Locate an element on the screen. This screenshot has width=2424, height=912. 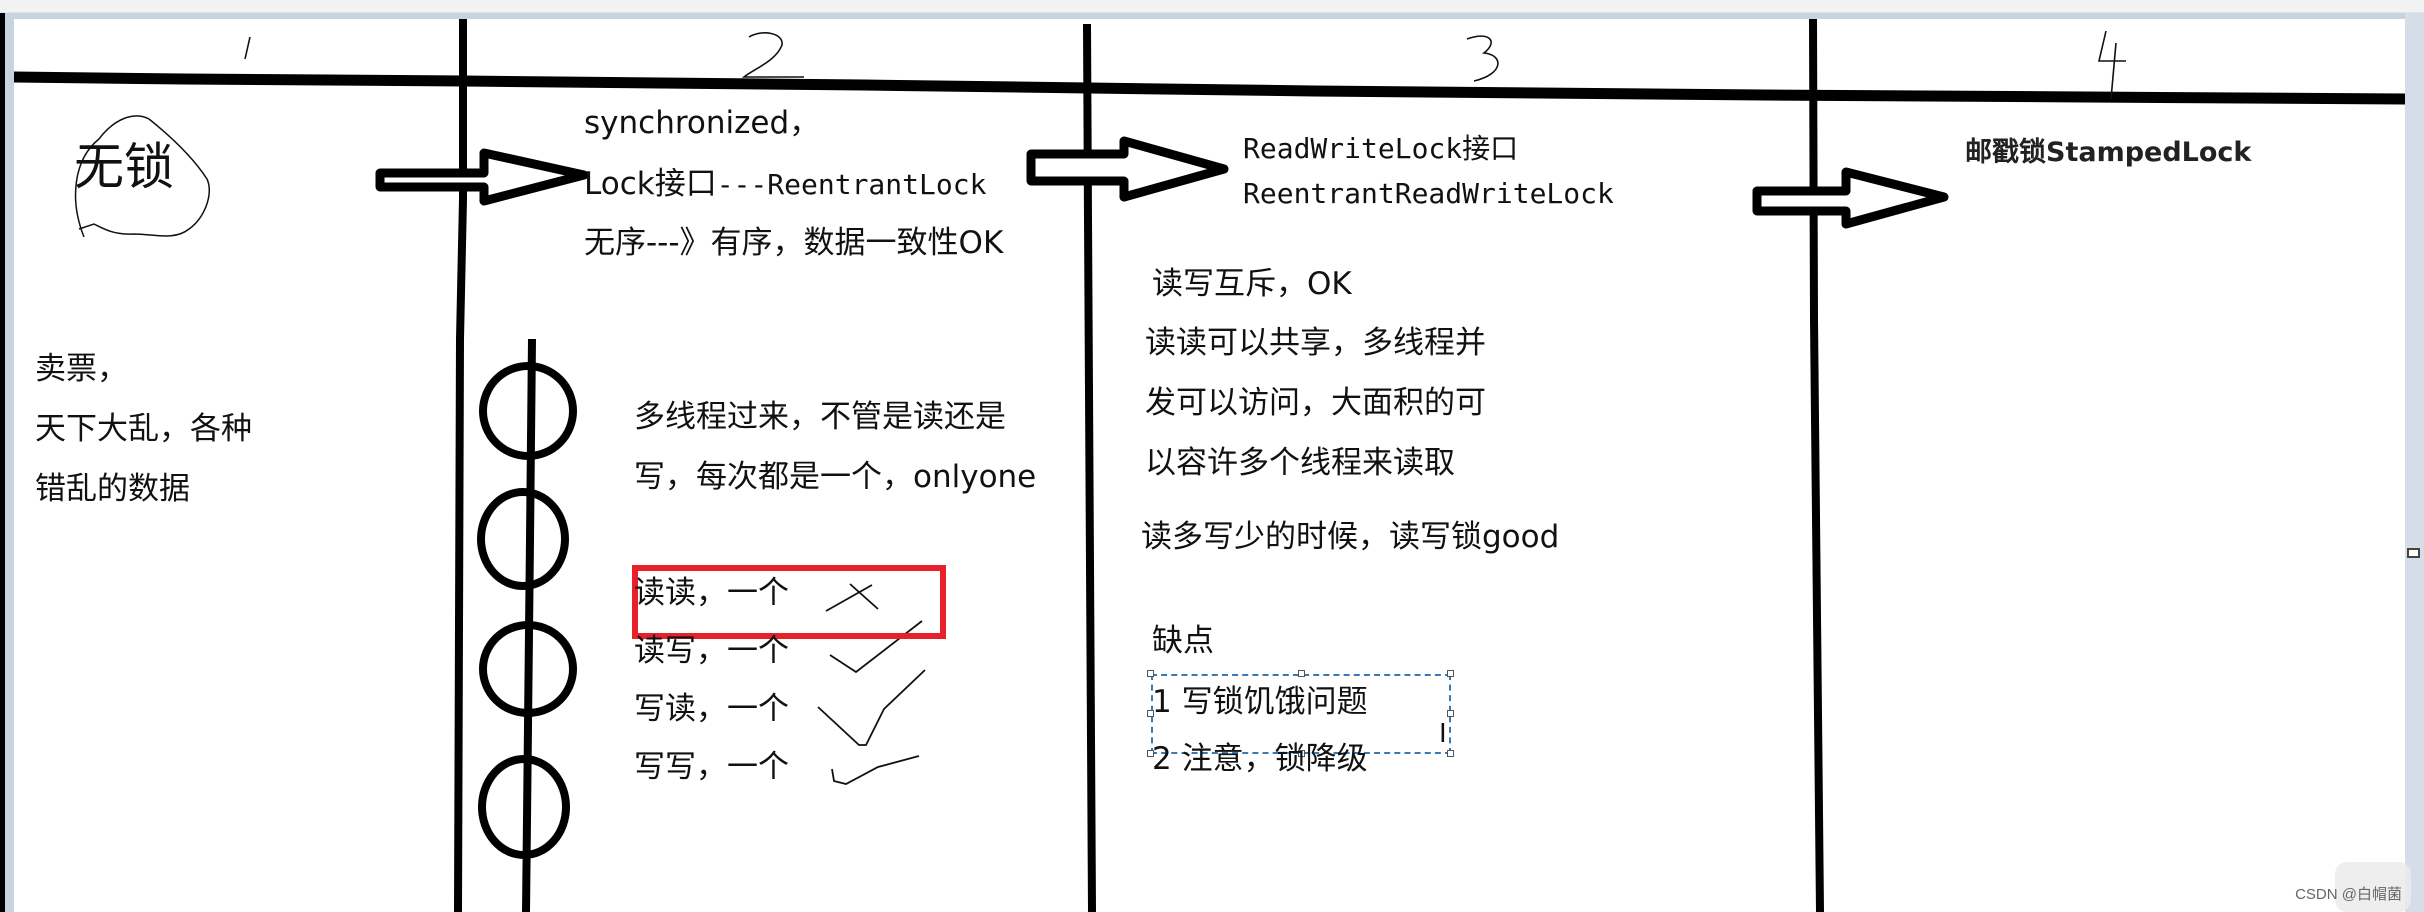
con-item-1: 1 写锁饥饿问题 is located at coordinates (1260, 702).